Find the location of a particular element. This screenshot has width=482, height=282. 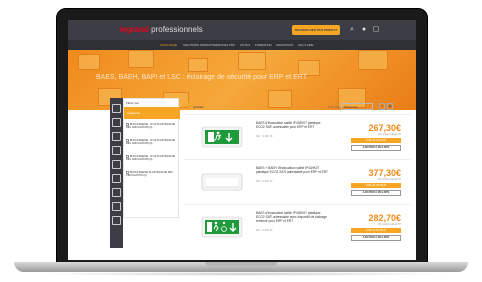

leaf-icon is located at coordinates (116, 108).